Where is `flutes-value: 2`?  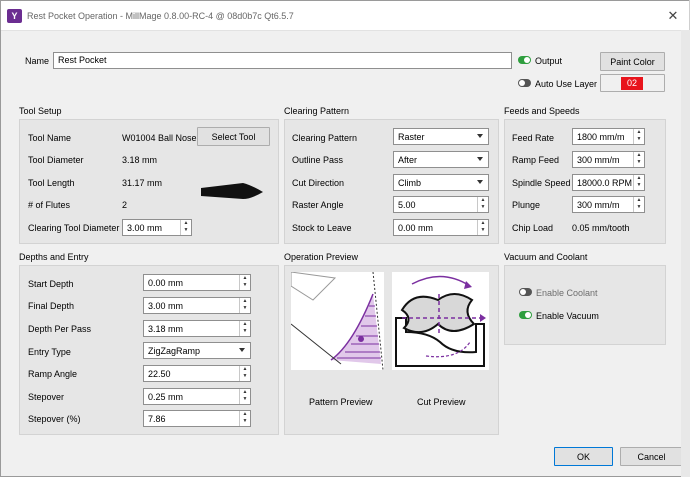
flutes-value: 2 is located at coordinates (125, 205).